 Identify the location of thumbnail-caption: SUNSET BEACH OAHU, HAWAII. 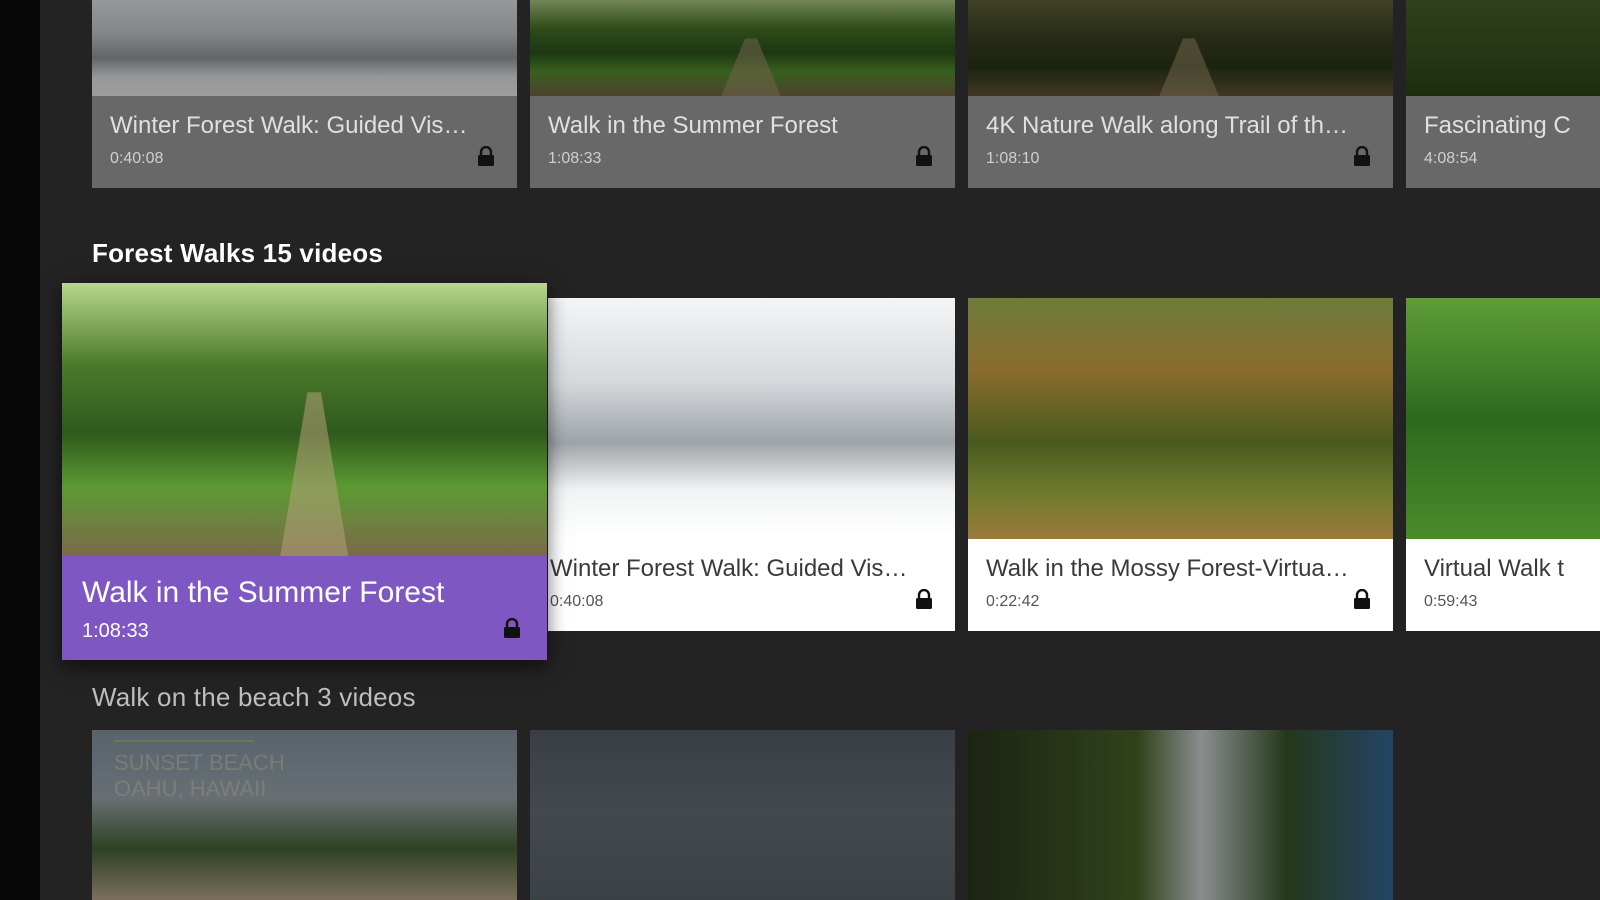
(199, 770).